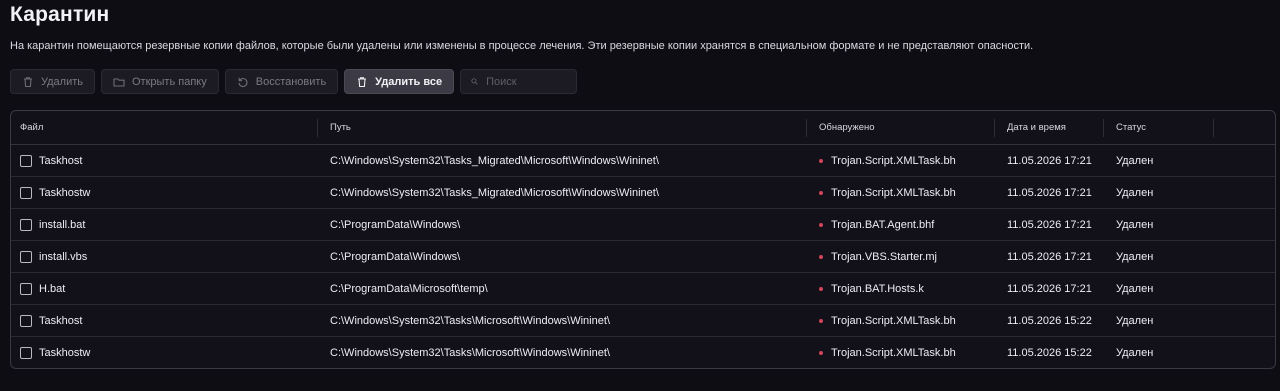 This screenshot has height=391, width=1280. Describe the element at coordinates (1036, 127) in the screenshot. I see `column-header-datetime-label: Дата и время` at that location.